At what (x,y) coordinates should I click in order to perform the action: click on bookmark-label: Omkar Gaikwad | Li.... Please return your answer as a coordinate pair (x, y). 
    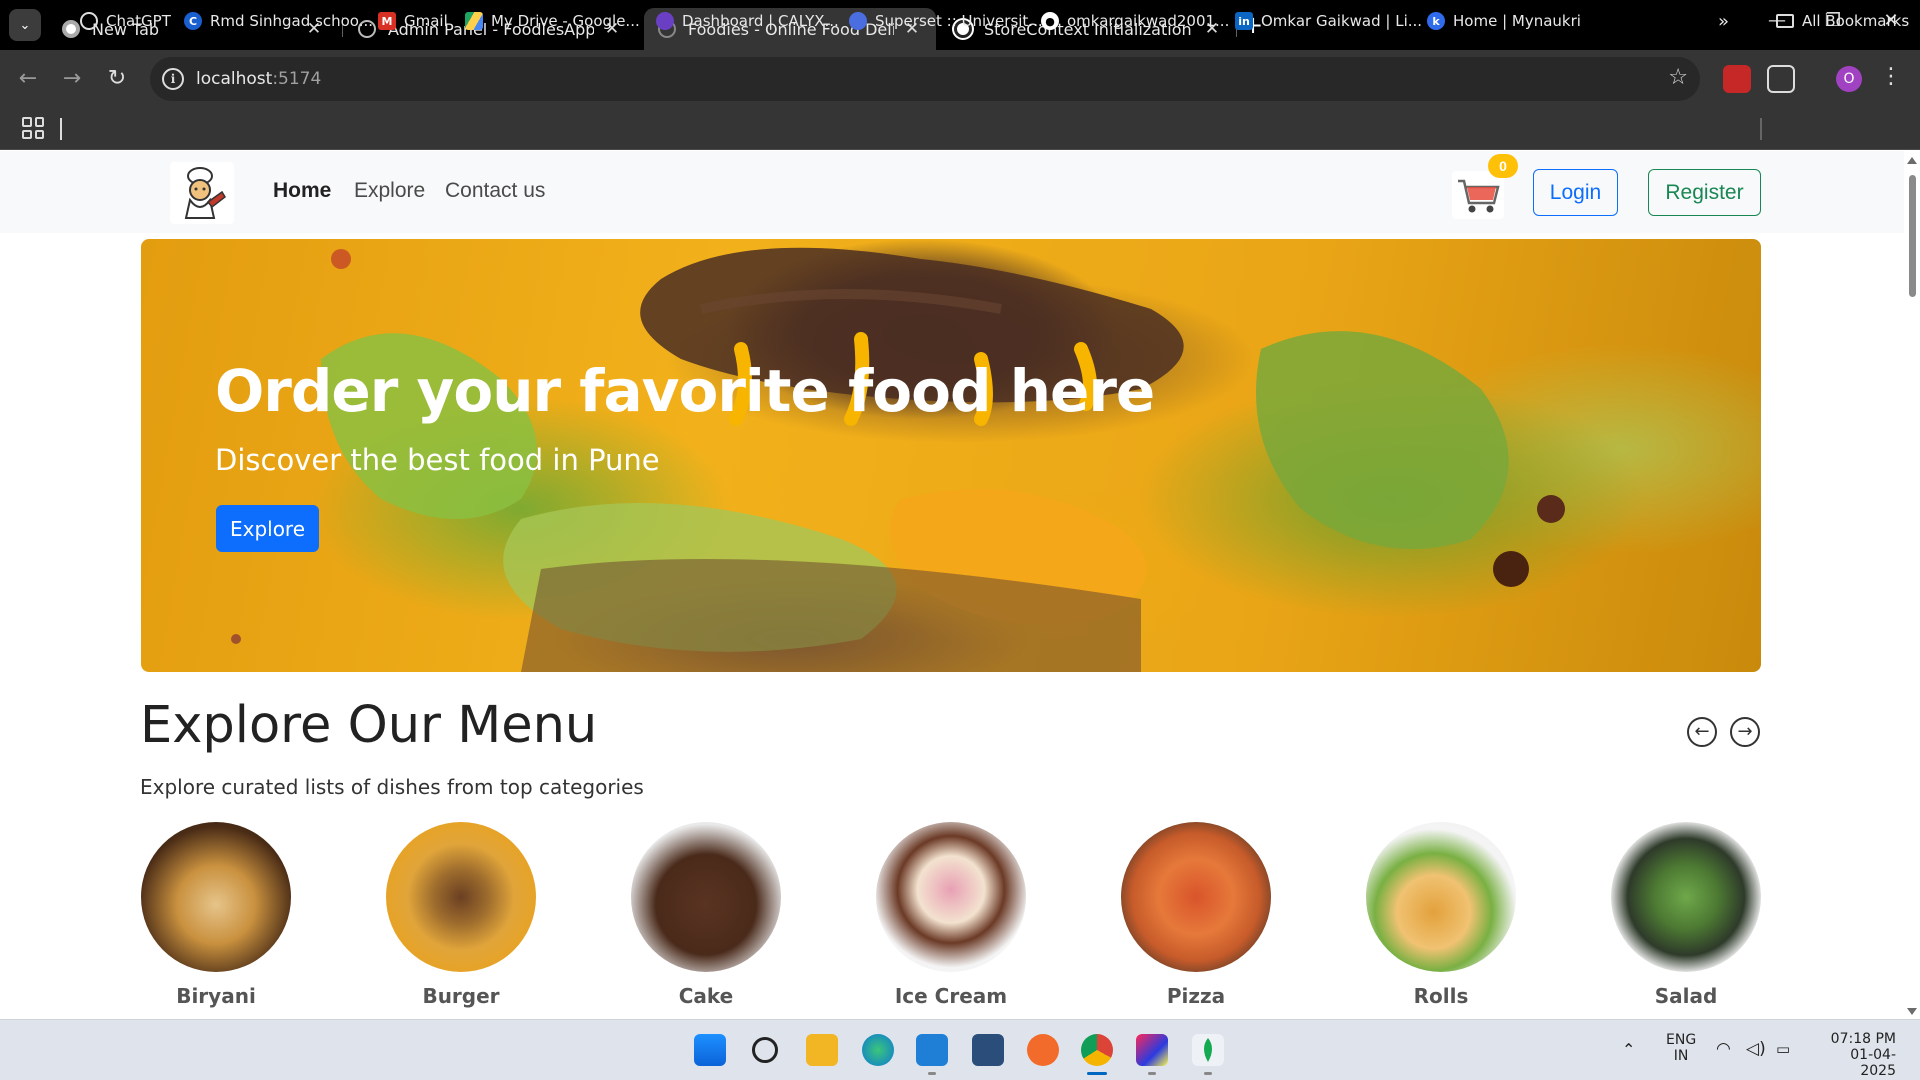
    Looking at the image, I should click on (1342, 21).